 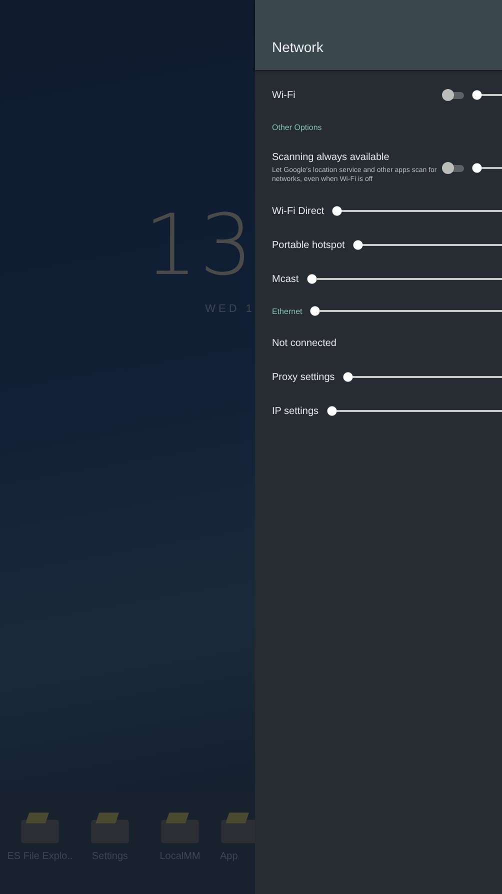 I want to click on setting-label: IP settings, so click(x=295, y=411).